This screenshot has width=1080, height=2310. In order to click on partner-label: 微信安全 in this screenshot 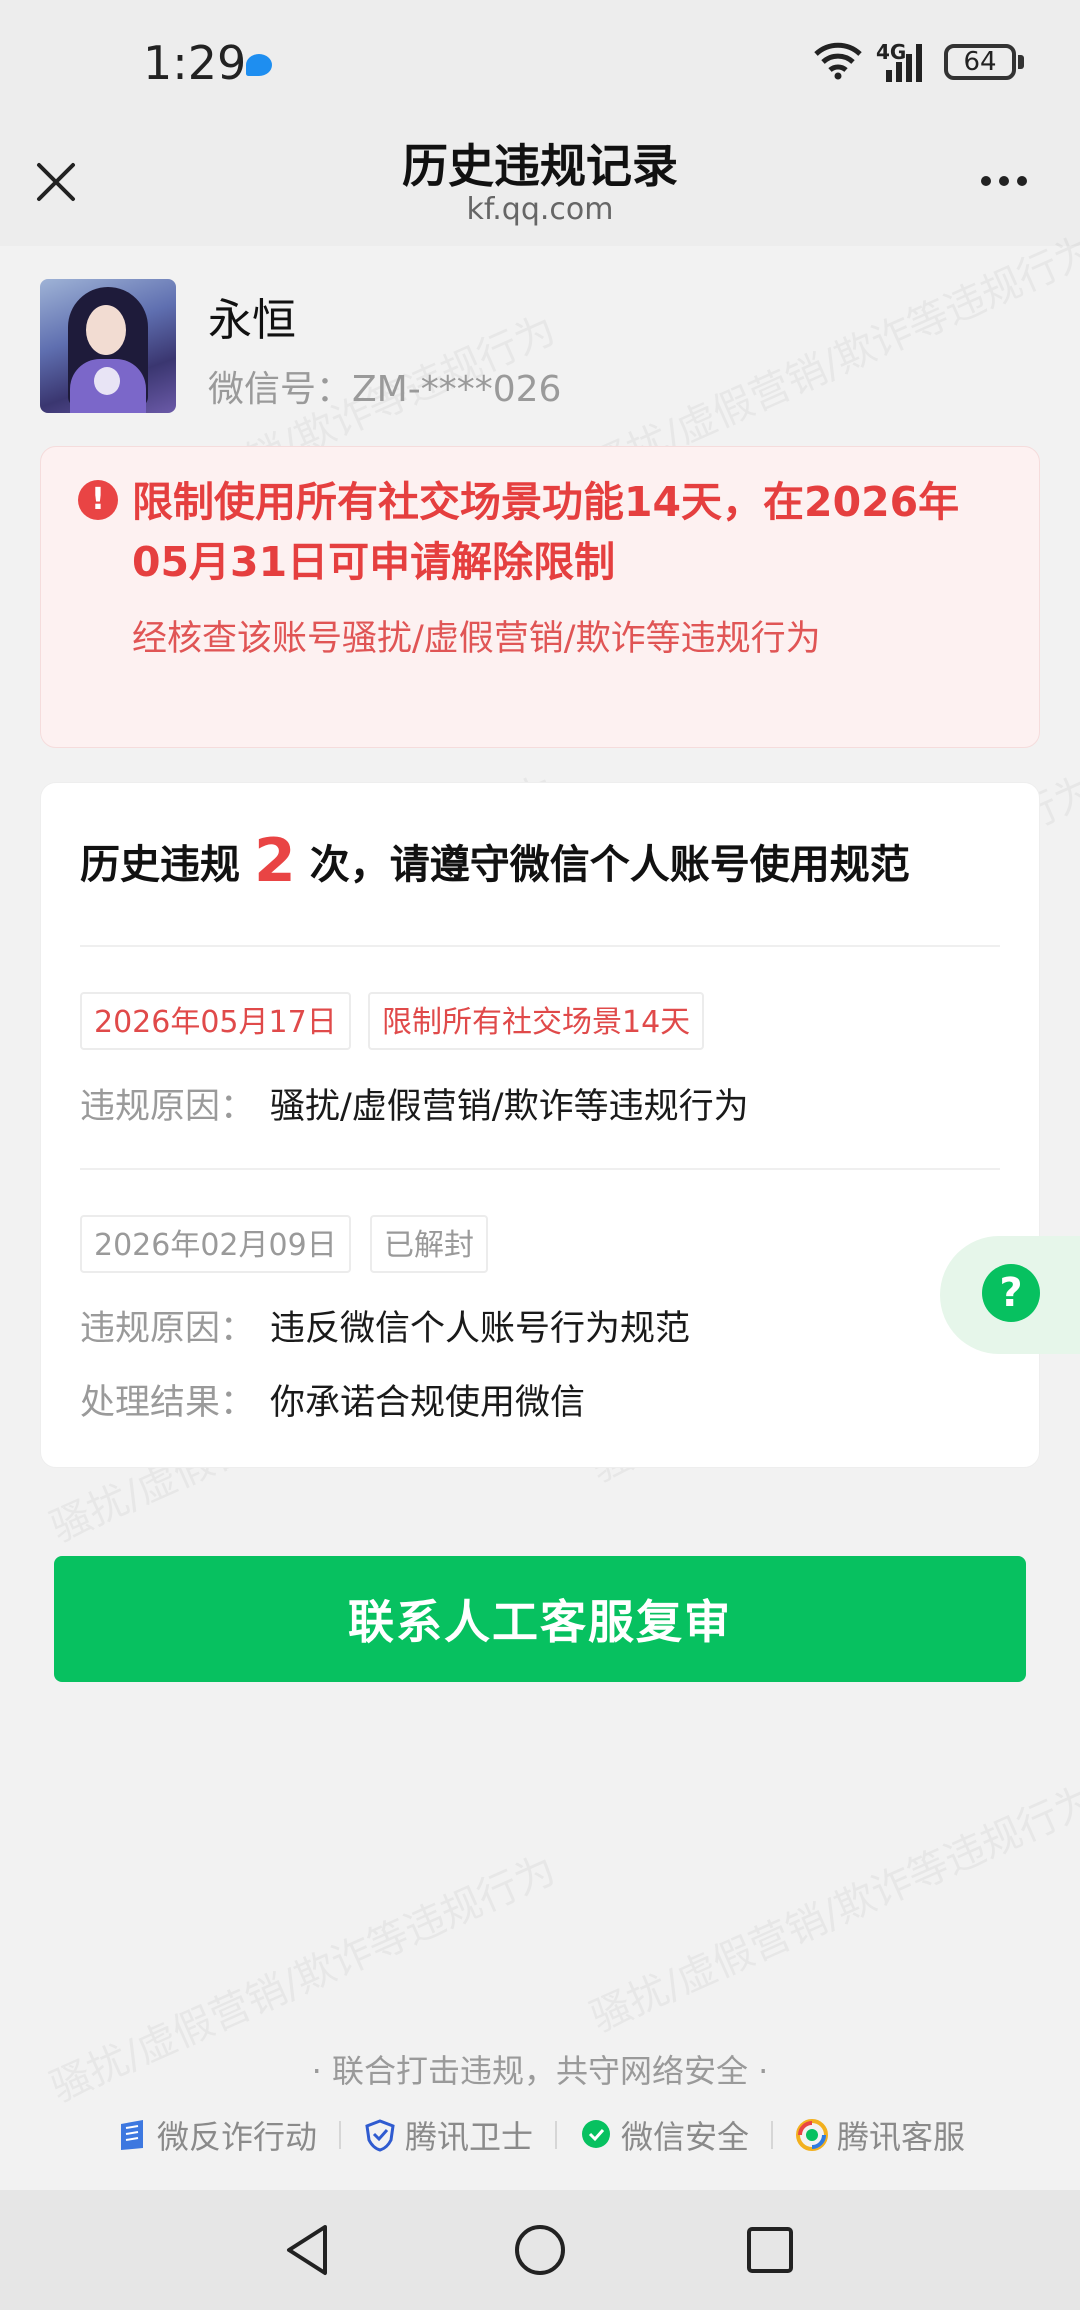, I will do `click(685, 2137)`.